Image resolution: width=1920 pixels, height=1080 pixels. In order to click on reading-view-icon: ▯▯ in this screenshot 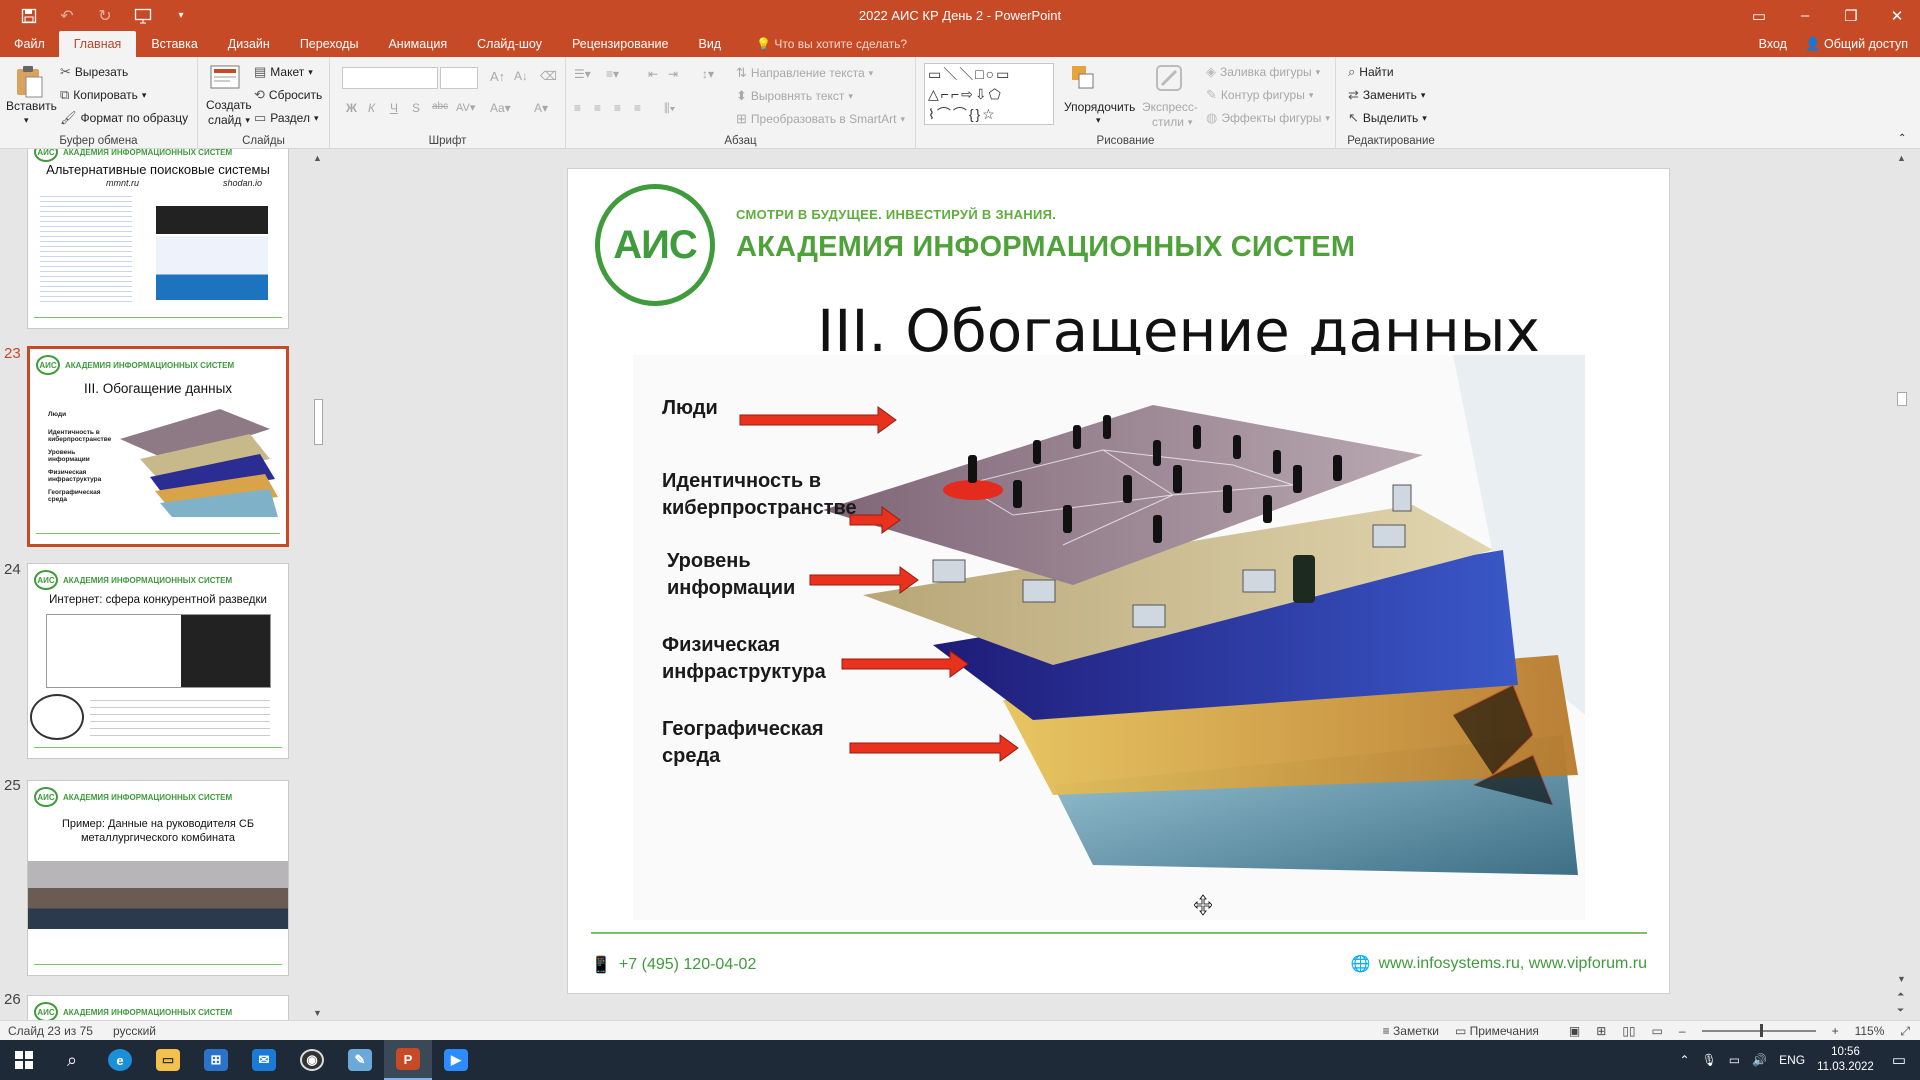, I will do `click(1628, 1031)`.